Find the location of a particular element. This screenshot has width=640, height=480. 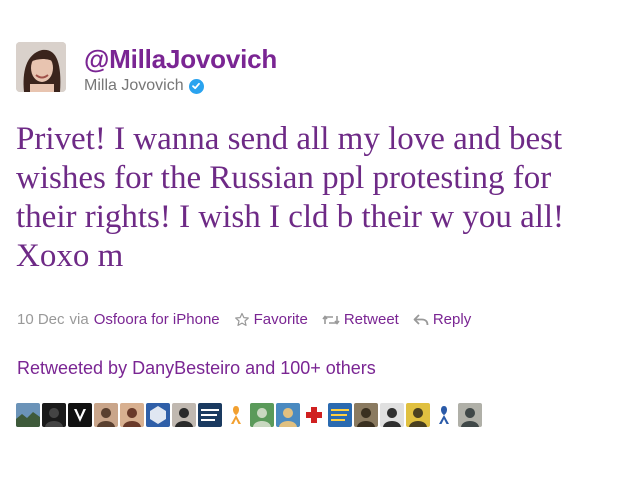

retweeter-bw-portrait-avatar is located at coordinates (392, 415).